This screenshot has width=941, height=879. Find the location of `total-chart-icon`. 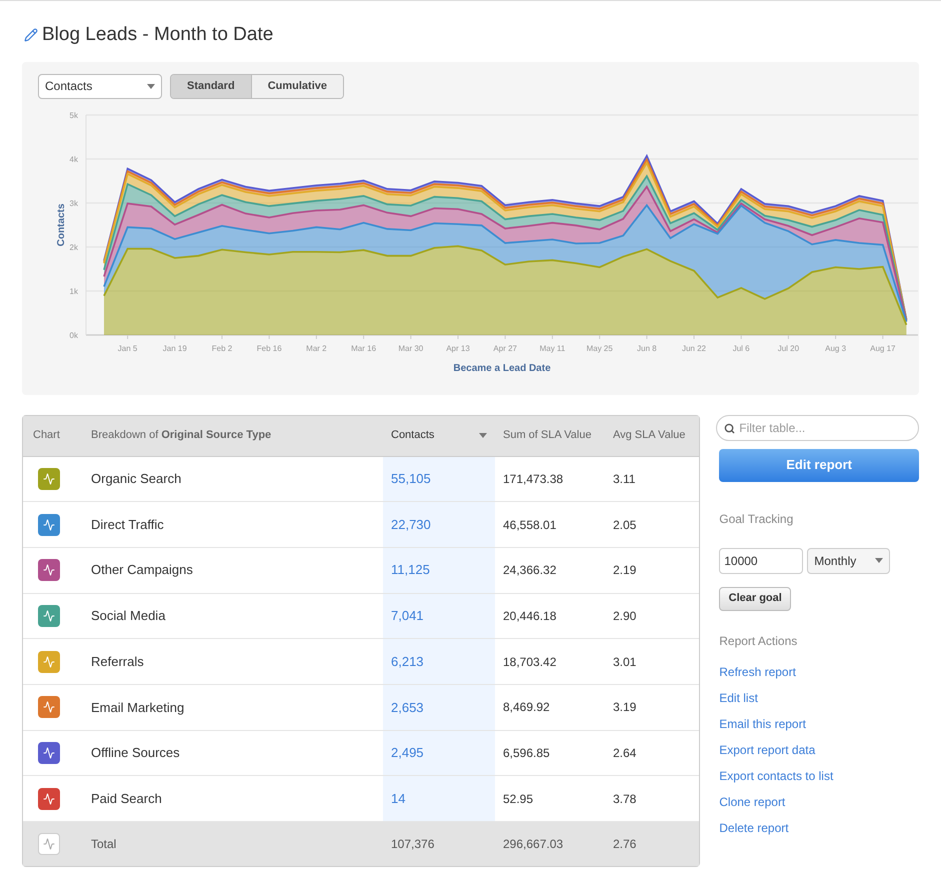

total-chart-icon is located at coordinates (49, 844).